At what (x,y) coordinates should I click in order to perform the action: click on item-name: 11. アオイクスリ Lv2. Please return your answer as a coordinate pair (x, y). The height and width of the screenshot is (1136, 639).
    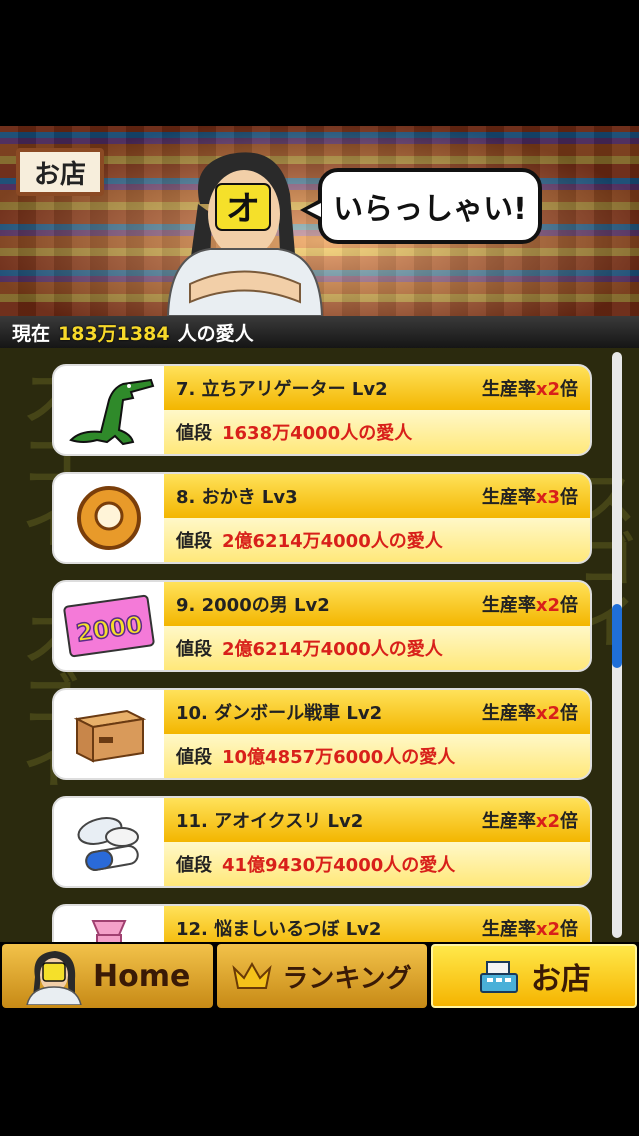
    Looking at the image, I should click on (270, 821).